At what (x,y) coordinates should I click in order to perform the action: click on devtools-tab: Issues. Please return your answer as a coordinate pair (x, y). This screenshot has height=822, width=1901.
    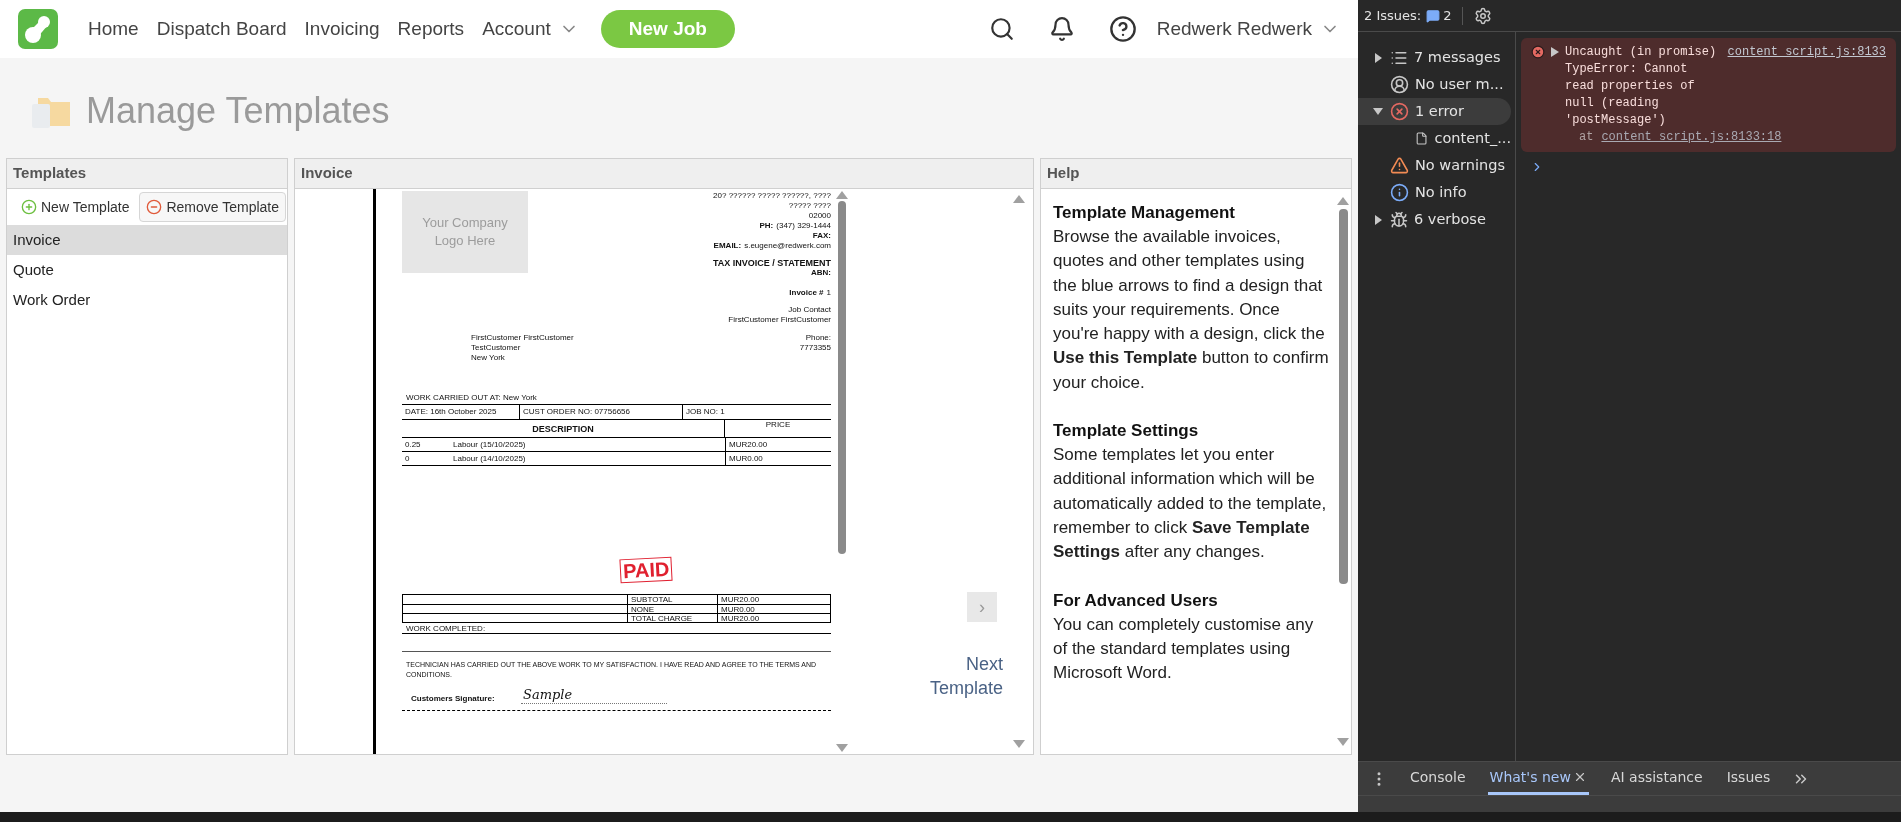
    Looking at the image, I should click on (1748, 778).